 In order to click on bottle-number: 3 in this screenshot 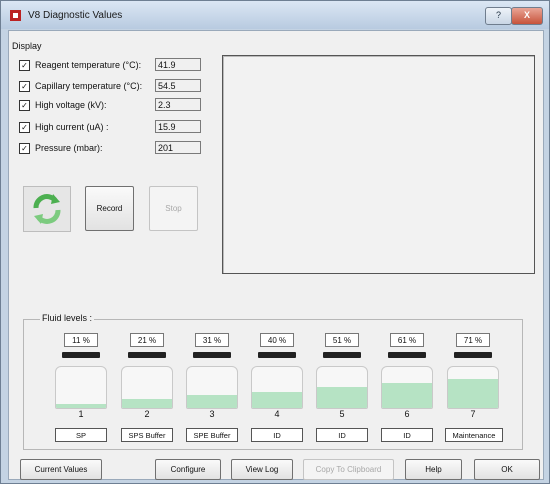, I will do `click(212, 414)`.